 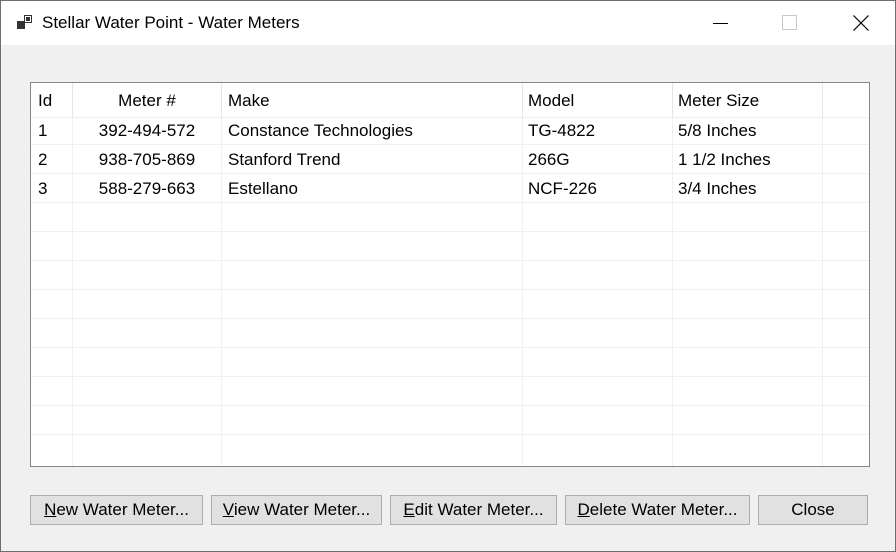 I want to click on close-window-button, so click(x=861, y=23).